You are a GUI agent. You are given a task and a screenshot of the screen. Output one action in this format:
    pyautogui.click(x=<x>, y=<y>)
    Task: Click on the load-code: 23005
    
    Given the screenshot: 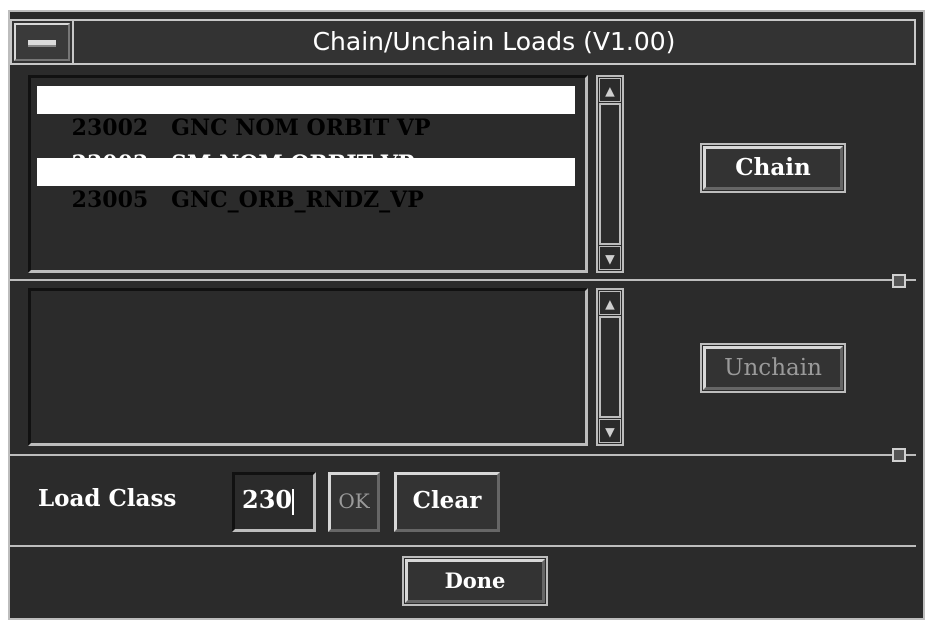 What is the action you would take?
    pyautogui.click(x=110, y=200)
    